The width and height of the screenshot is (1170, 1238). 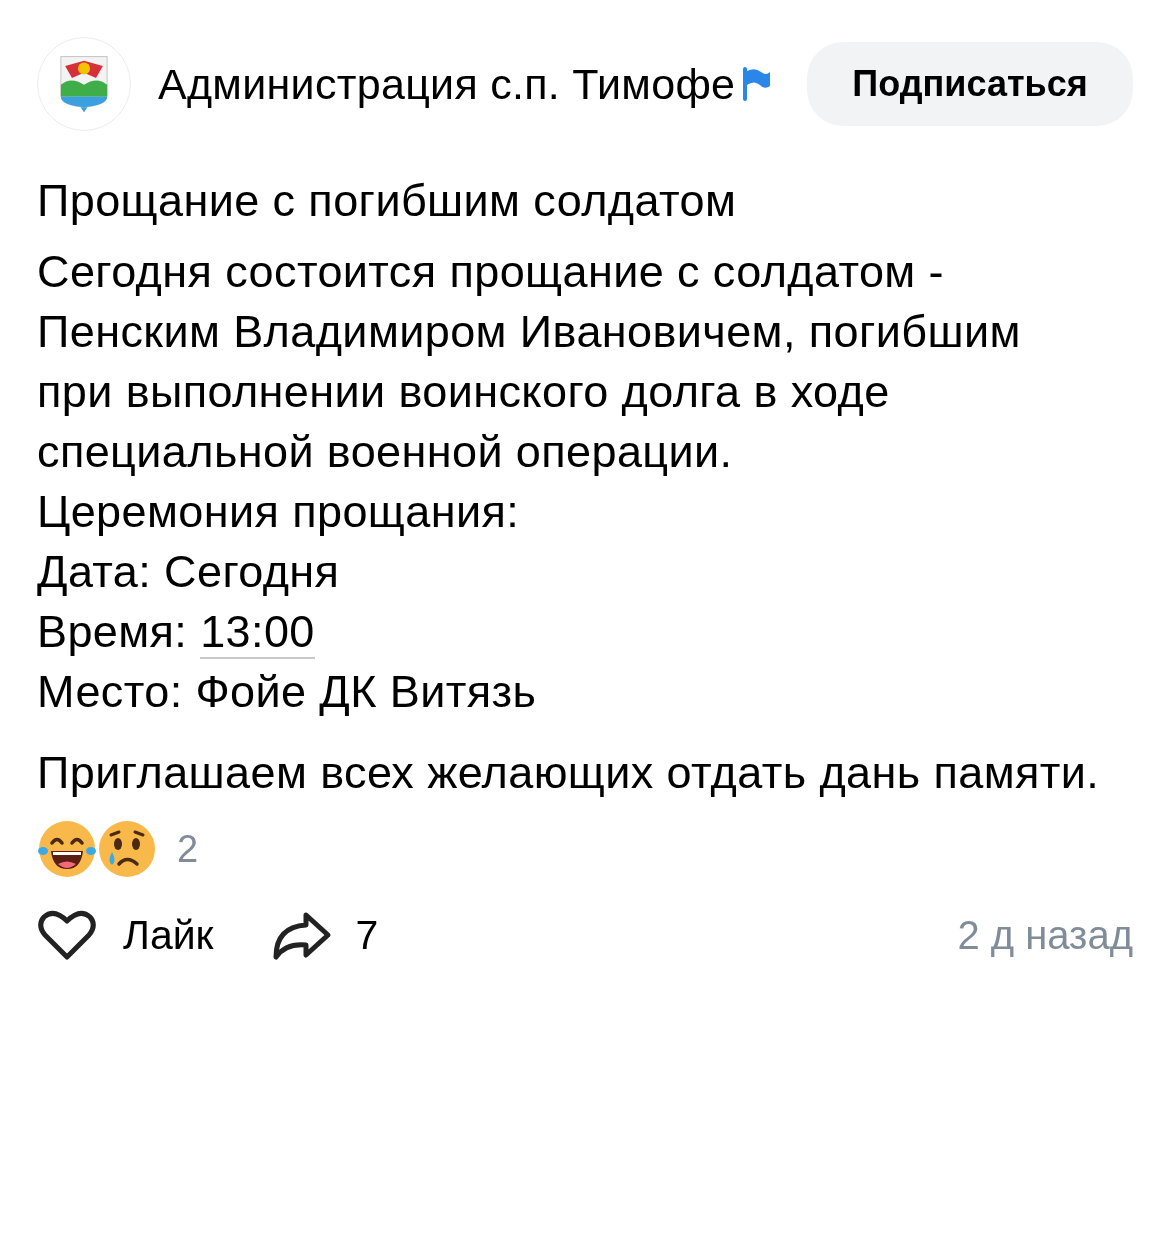 I want to click on channel-name: Администрация с.п. Тимофе, so click(x=447, y=84).